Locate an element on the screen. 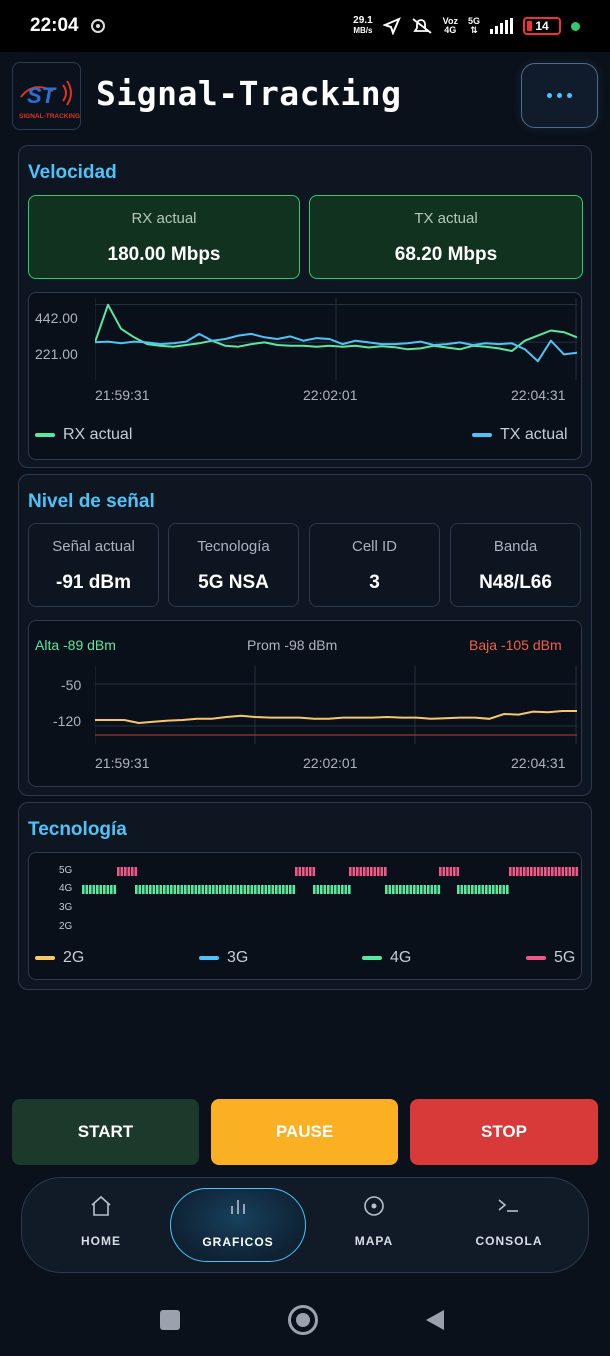 The width and height of the screenshot is (610, 1356). bottom-nav: HOME GRAFICOS MAPA CONSOLA is located at coordinates (305, 1225).